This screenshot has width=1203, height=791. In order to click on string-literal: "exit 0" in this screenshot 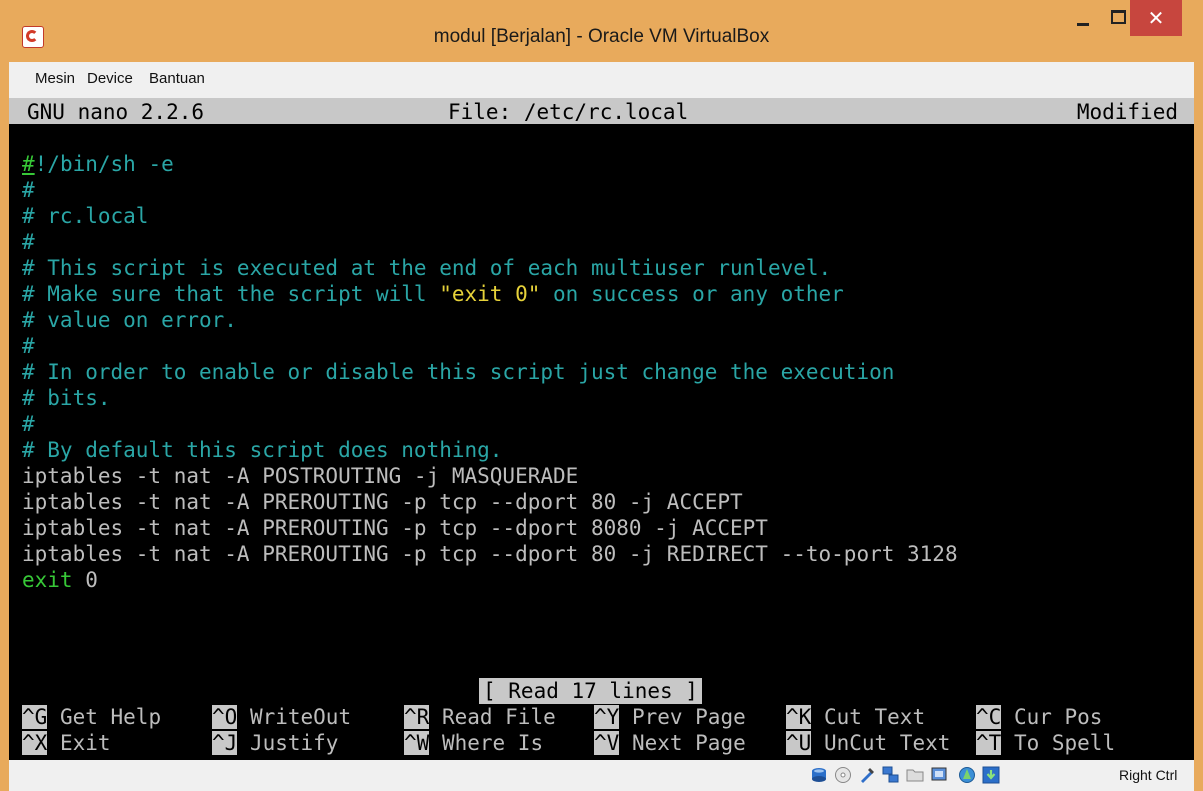, I will do `click(490, 294)`.